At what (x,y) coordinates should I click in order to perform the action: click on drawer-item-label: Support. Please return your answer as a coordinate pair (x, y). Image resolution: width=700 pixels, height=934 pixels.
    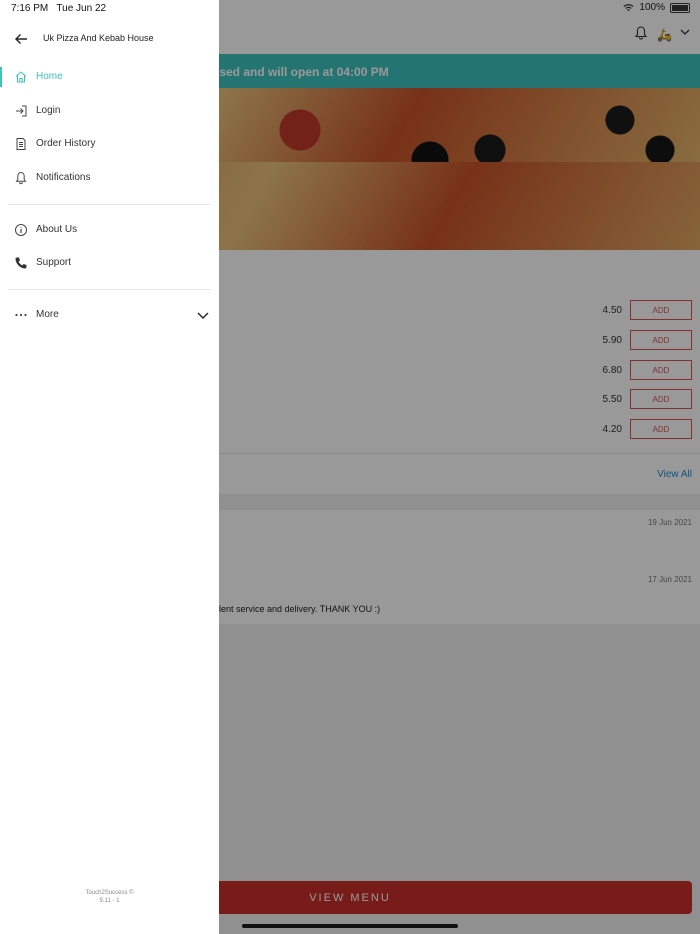
    Looking at the image, I should click on (54, 262).